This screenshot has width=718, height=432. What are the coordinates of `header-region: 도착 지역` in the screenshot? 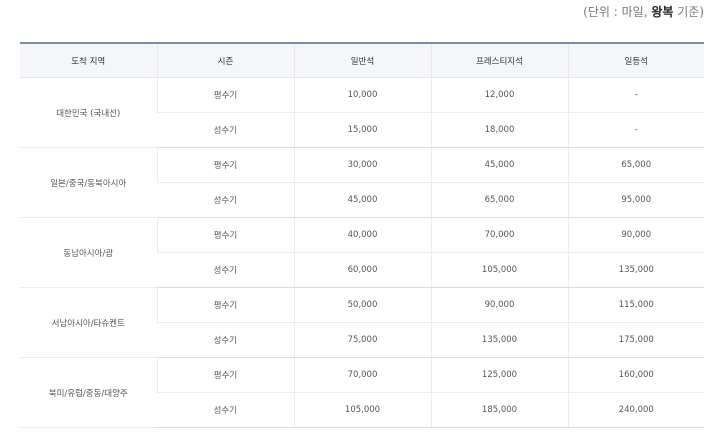 It's located at (88, 60).